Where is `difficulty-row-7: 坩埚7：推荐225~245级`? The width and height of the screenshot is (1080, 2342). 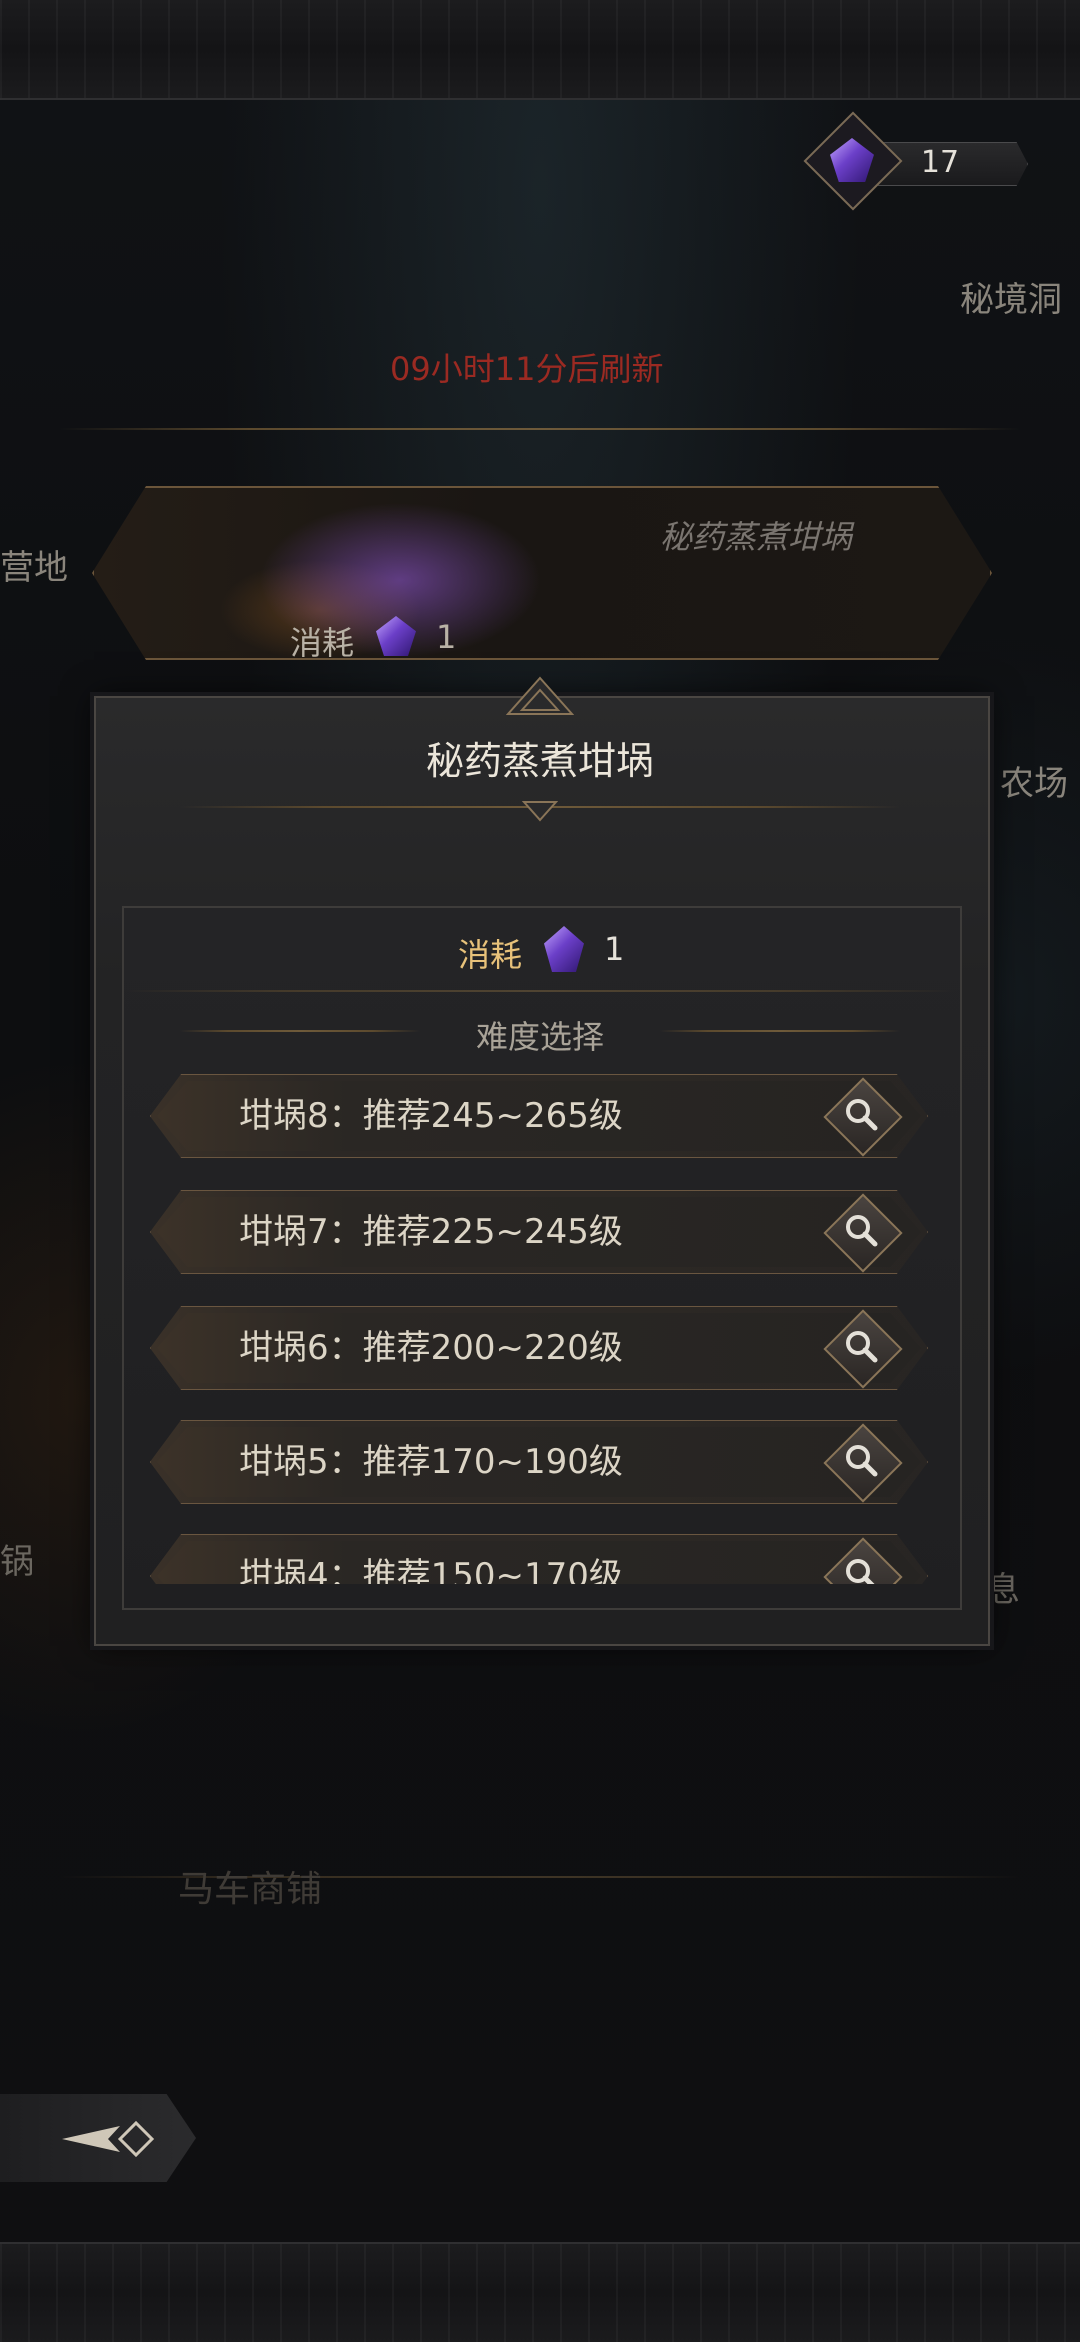
difficulty-row-7: 坩埚7：推荐225~245级 is located at coordinates (539, 1232).